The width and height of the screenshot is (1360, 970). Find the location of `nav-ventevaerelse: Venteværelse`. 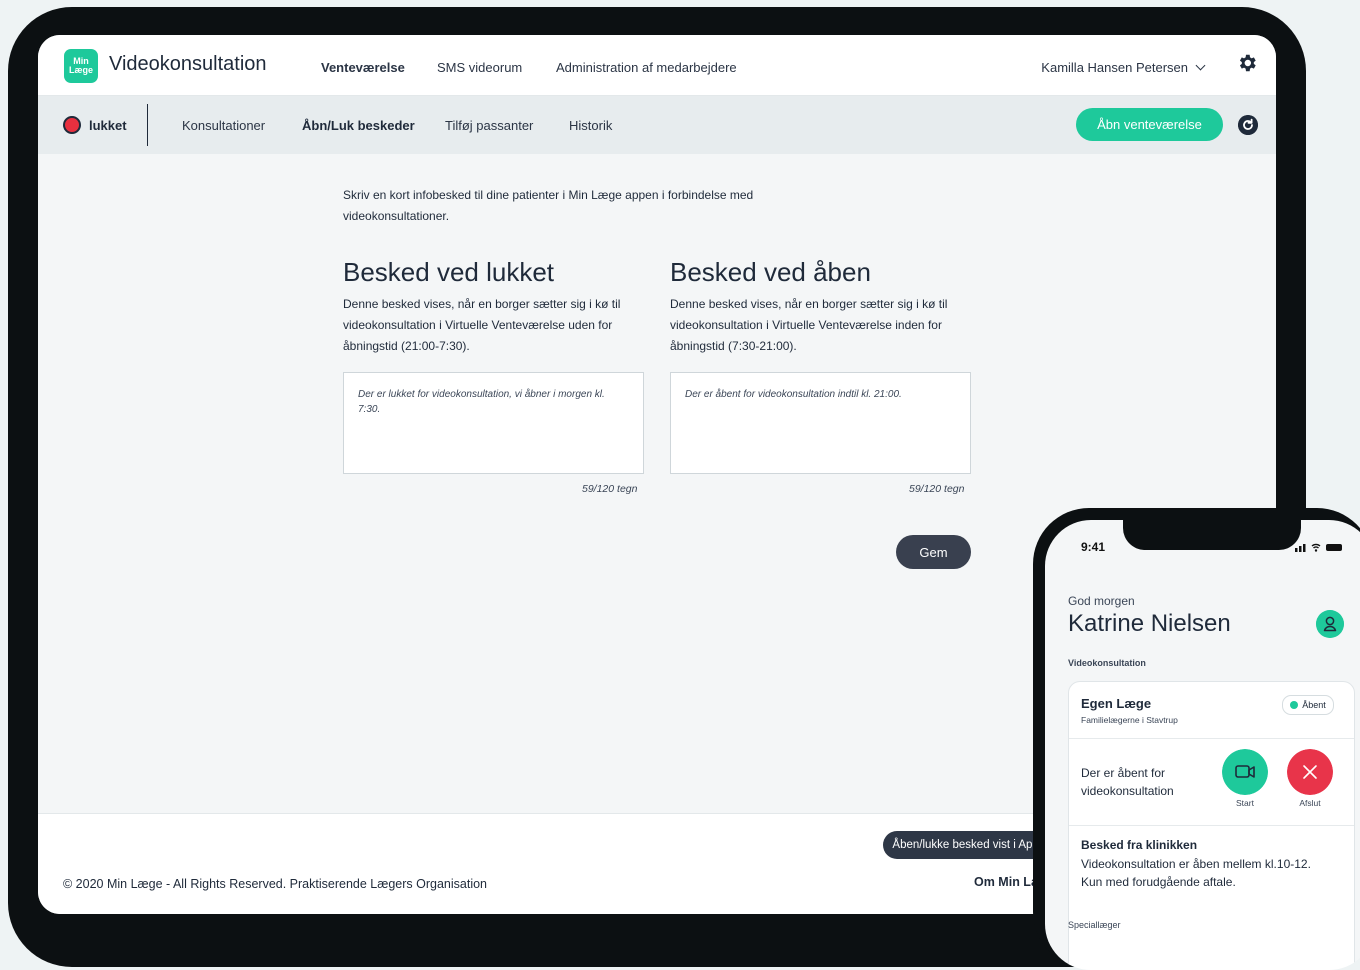

nav-ventevaerelse: Venteværelse is located at coordinates (363, 67).